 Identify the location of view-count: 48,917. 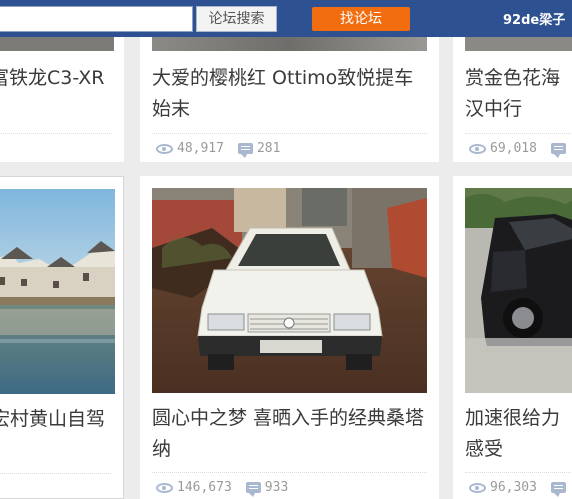
(200, 148).